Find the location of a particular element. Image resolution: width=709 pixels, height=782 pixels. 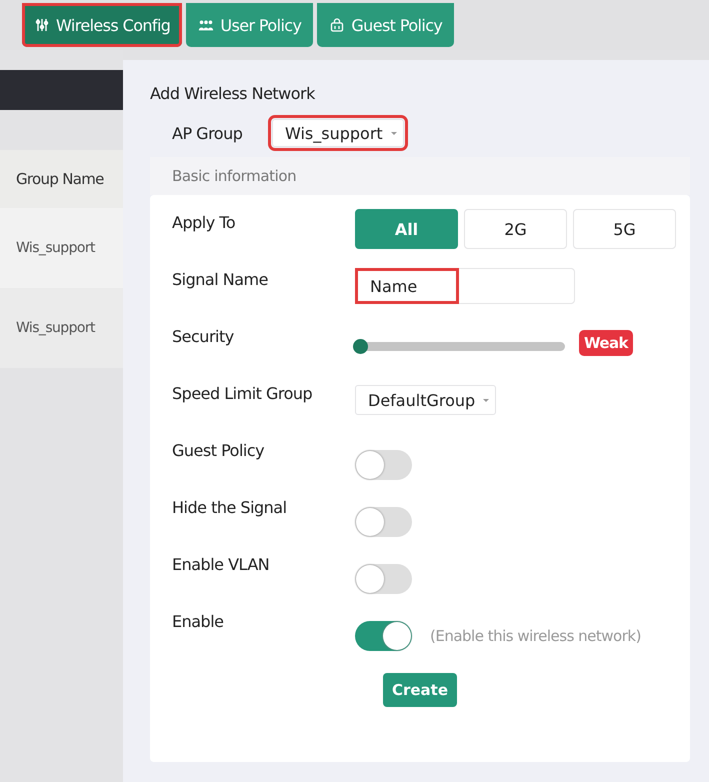

slider-thumb is located at coordinates (360, 346).